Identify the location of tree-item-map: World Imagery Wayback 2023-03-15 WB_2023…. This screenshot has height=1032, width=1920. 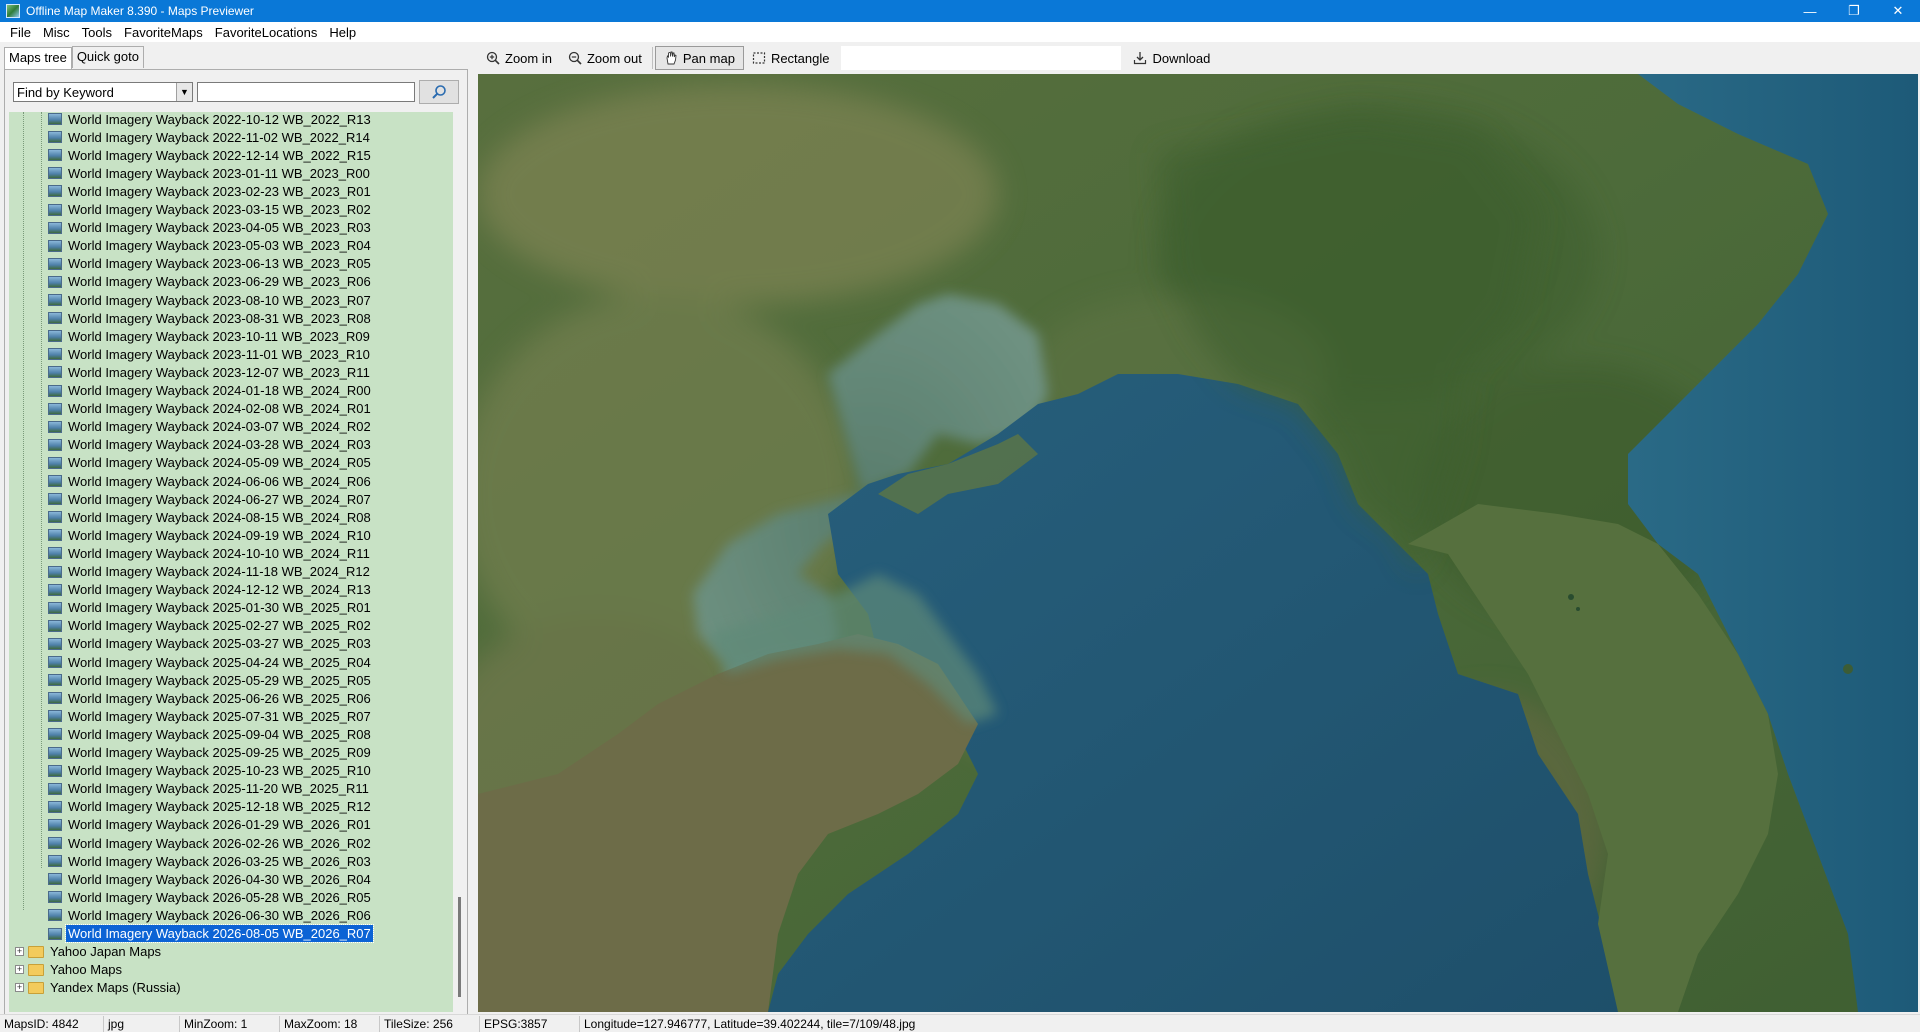
(210, 210).